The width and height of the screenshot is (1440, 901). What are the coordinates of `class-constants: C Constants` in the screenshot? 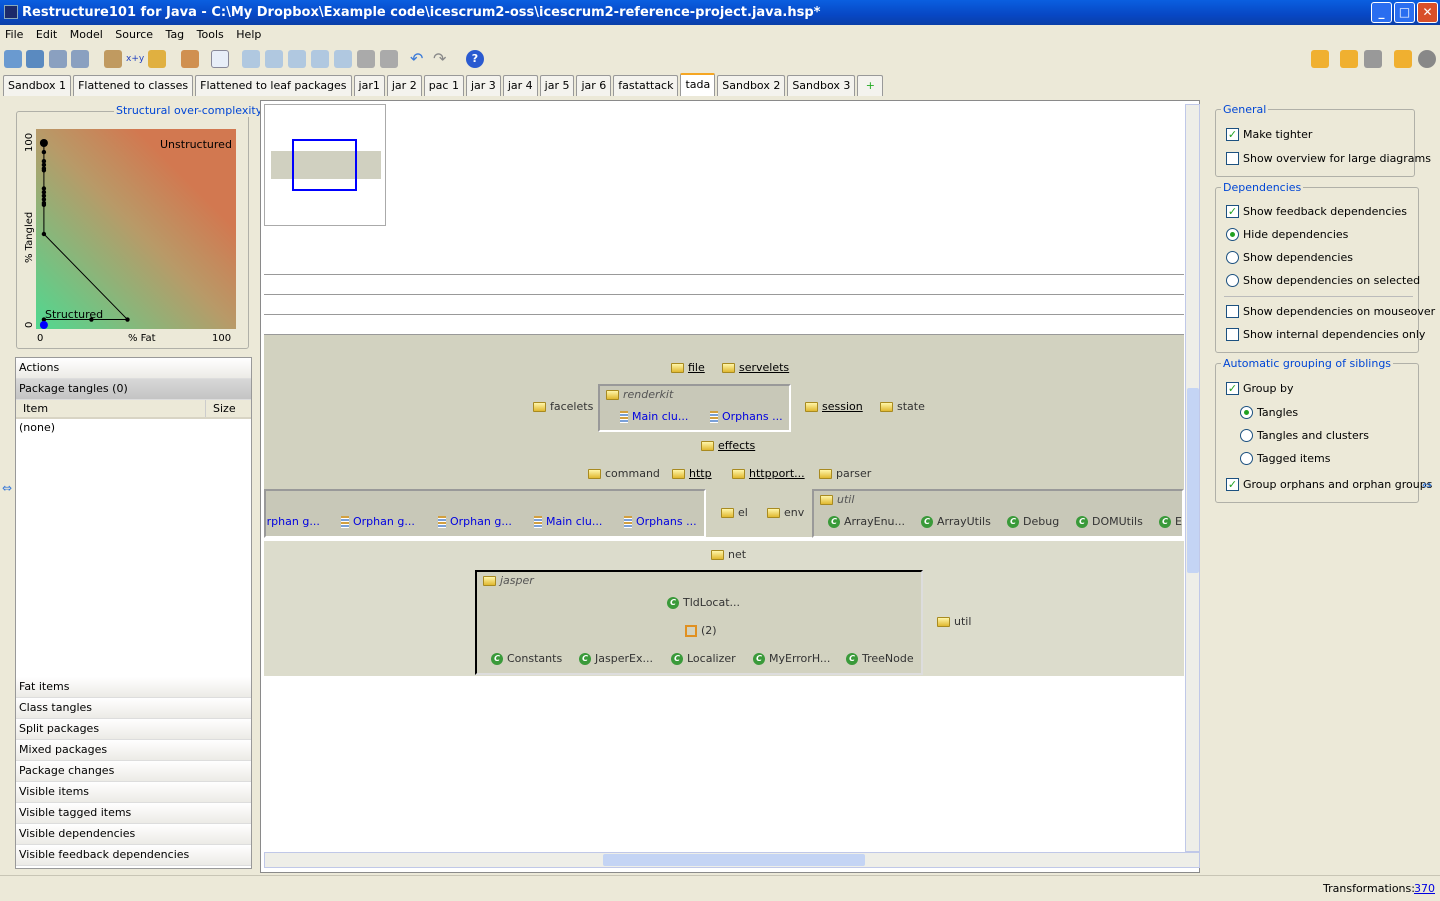 It's located at (526, 658).